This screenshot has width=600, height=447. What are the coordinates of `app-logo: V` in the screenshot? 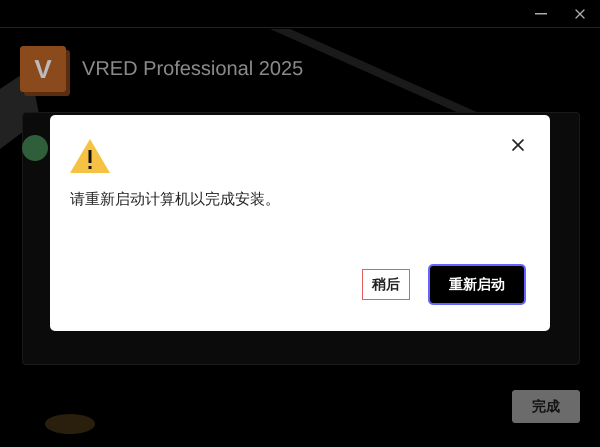 It's located at (43, 69).